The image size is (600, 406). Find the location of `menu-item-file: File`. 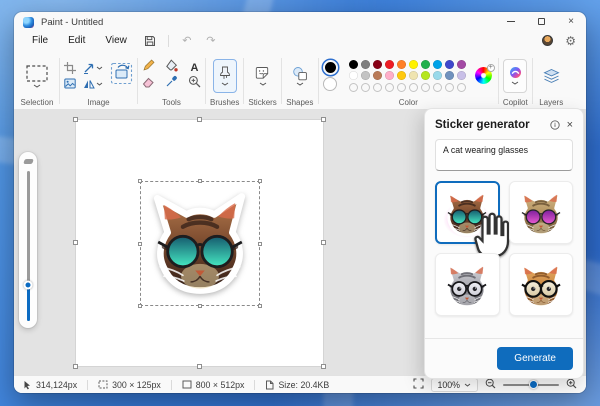

menu-item-file: File is located at coordinates (40, 40).